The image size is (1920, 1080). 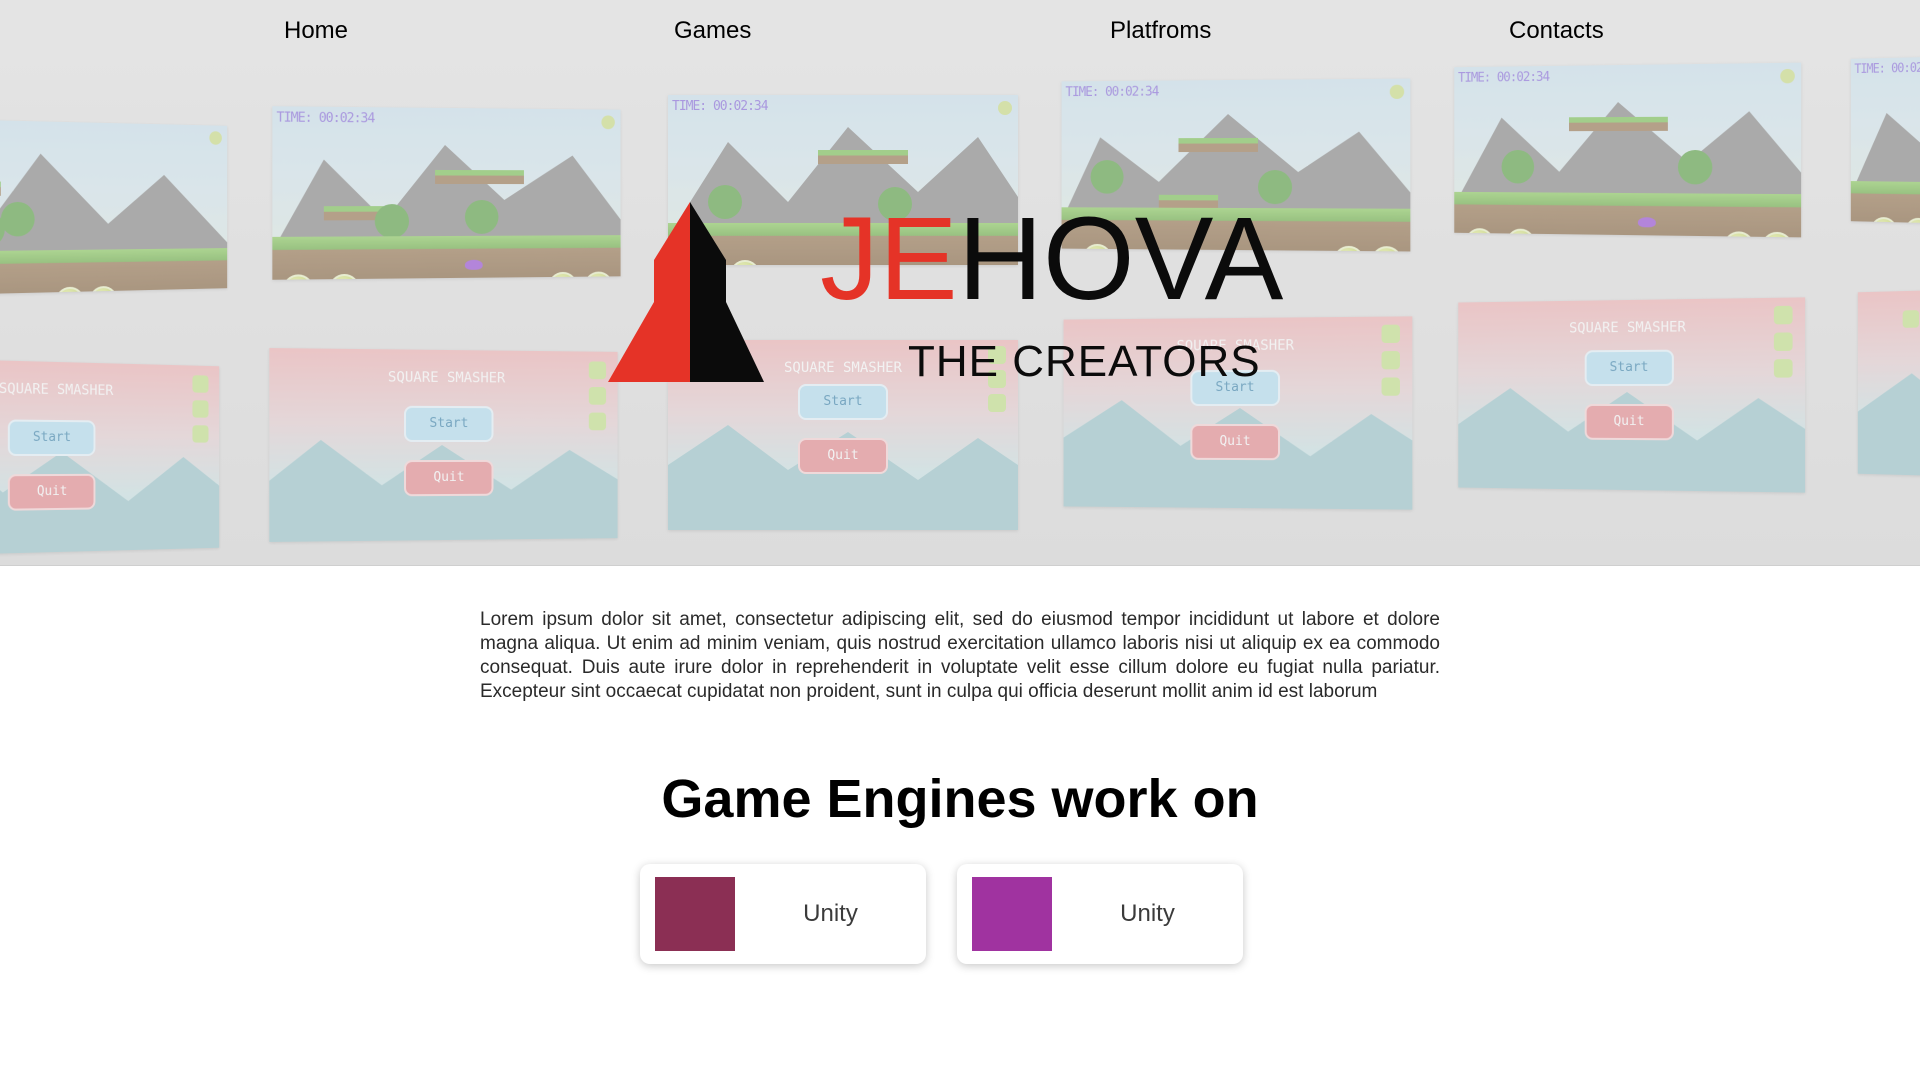 I want to click on engine-card-list: Unity Unity, so click(x=960, y=914).